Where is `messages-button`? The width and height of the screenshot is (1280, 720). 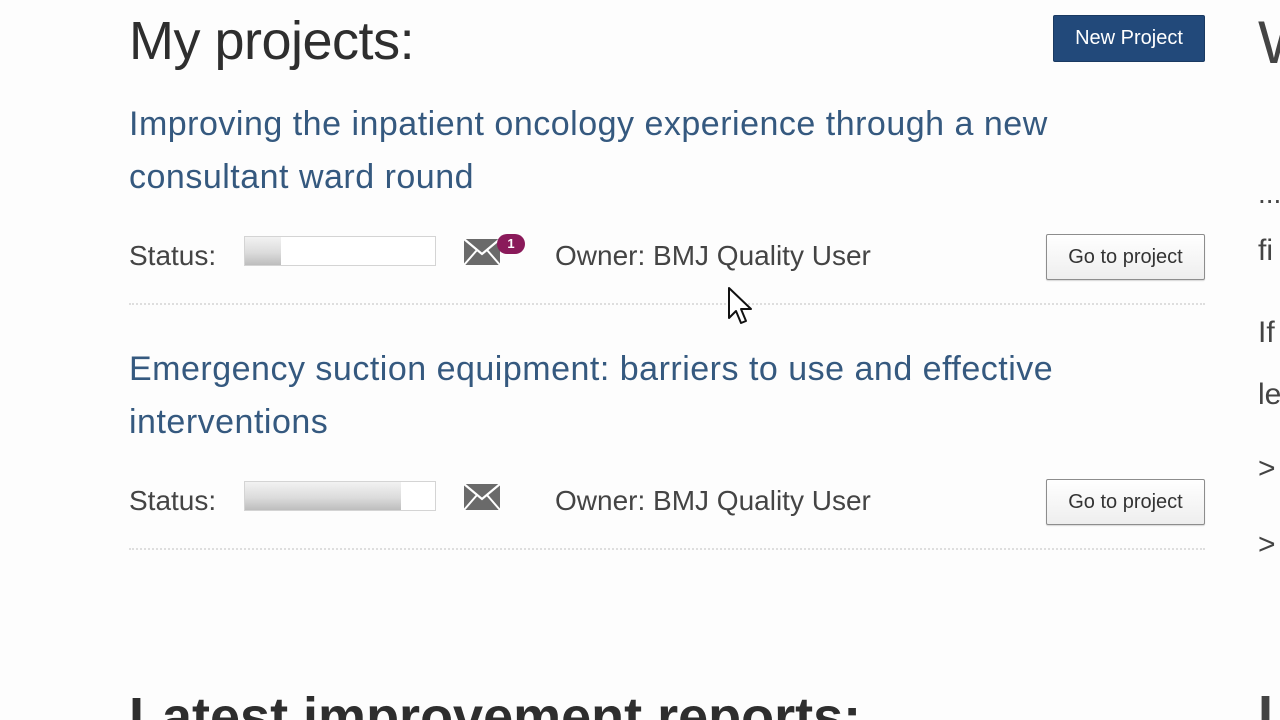 messages-button is located at coordinates (482, 497).